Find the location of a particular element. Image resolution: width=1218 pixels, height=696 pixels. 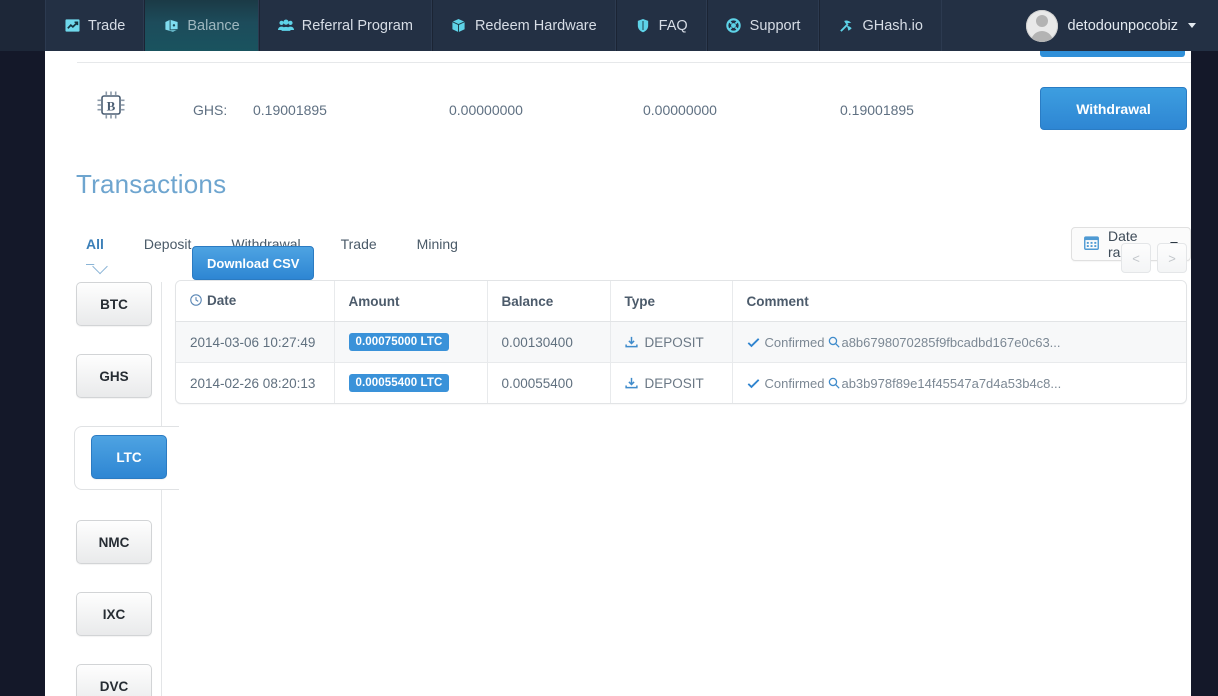

user-menu: detodounpocobiz is located at coordinates (1117, 25).